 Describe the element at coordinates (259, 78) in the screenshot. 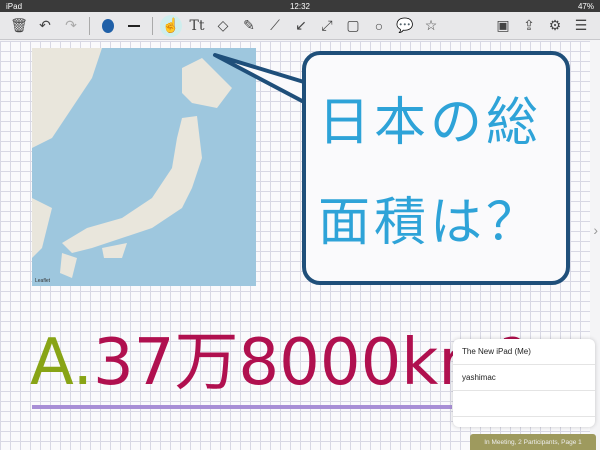

I see `bubble-tail` at that location.